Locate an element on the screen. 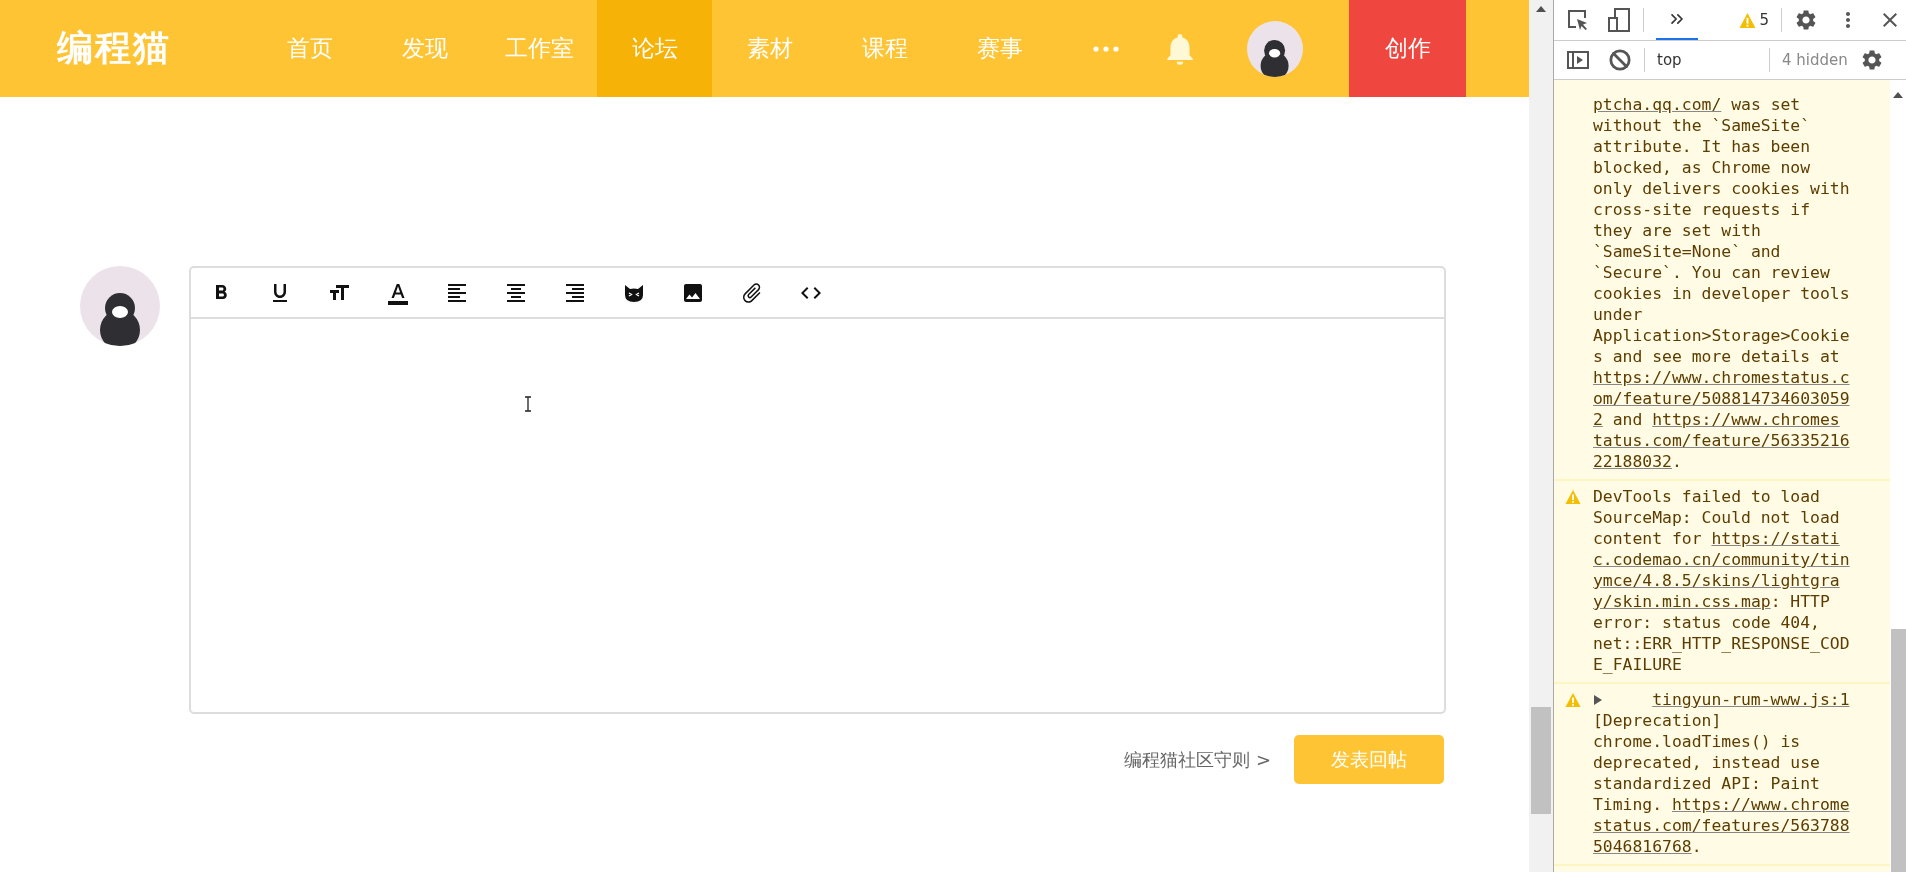 The width and height of the screenshot is (1906, 872). console-message-text: ptcha.qq.com/ was set without the `SameSite` attribute. It has been blocked, as Chrome now only delivers cookies with cross-site requests if they are set with `SameSite=None` and `Secure`. You can review cookies in developer tools under Application>Storage>Cookies and see more details at https://www.chromestatus.com/feature/5088147346030592 and https://www.chromestatus.com/feature/5633521622188032. is located at coordinates (1721, 283).